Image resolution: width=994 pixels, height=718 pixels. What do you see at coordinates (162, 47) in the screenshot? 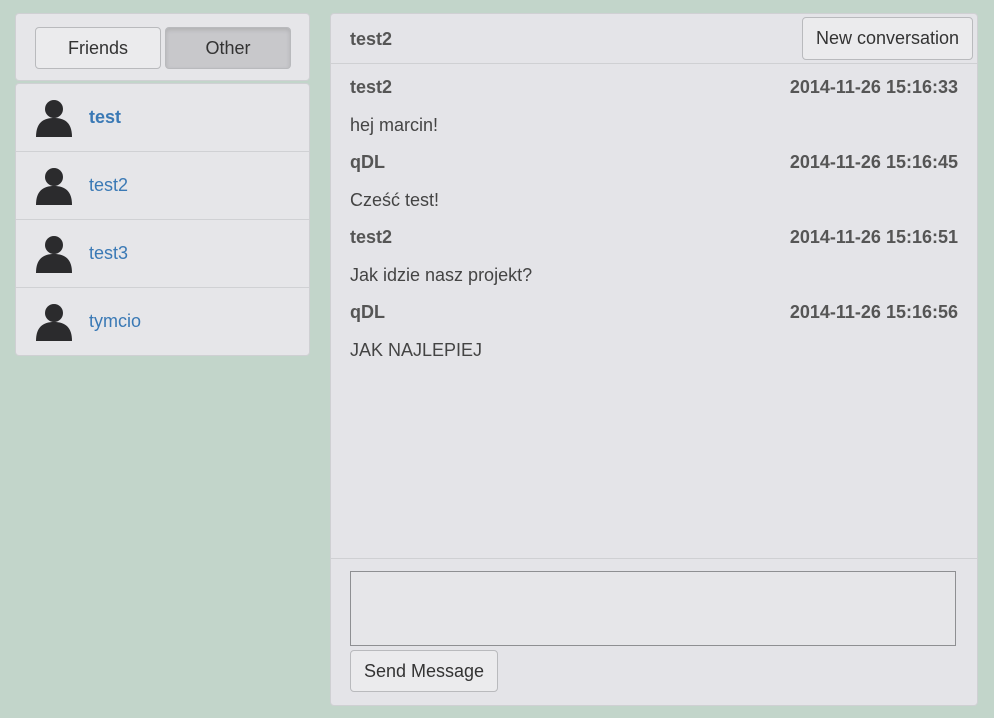
I see `contact-filter-panel: Friends Other` at bounding box center [162, 47].